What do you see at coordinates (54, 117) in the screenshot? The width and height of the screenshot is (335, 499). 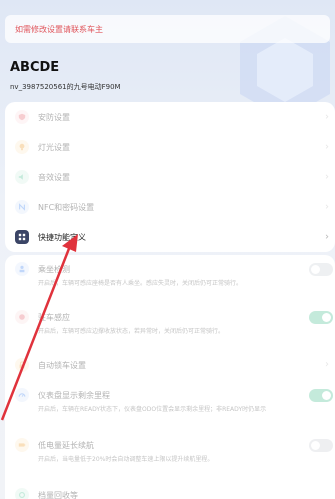 I see `menu-item-label: 安防设置` at bounding box center [54, 117].